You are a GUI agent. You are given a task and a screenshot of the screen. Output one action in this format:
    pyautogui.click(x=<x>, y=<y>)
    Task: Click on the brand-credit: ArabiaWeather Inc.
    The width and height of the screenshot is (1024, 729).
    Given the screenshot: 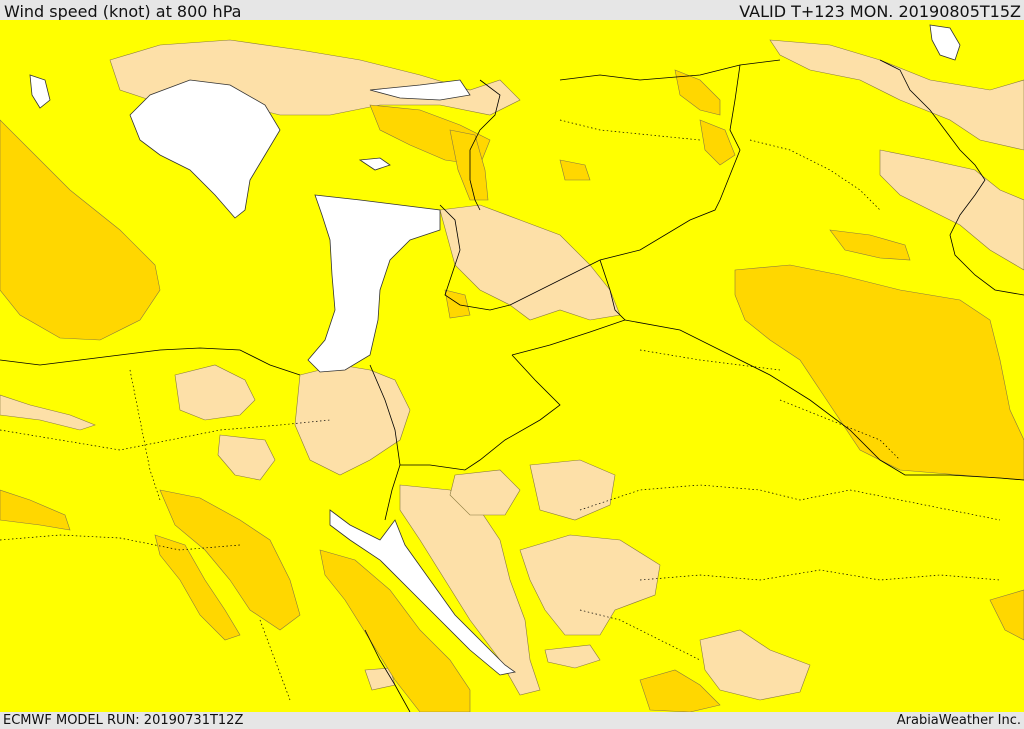 What is the action you would take?
    pyautogui.click(x=958, y=720)
    